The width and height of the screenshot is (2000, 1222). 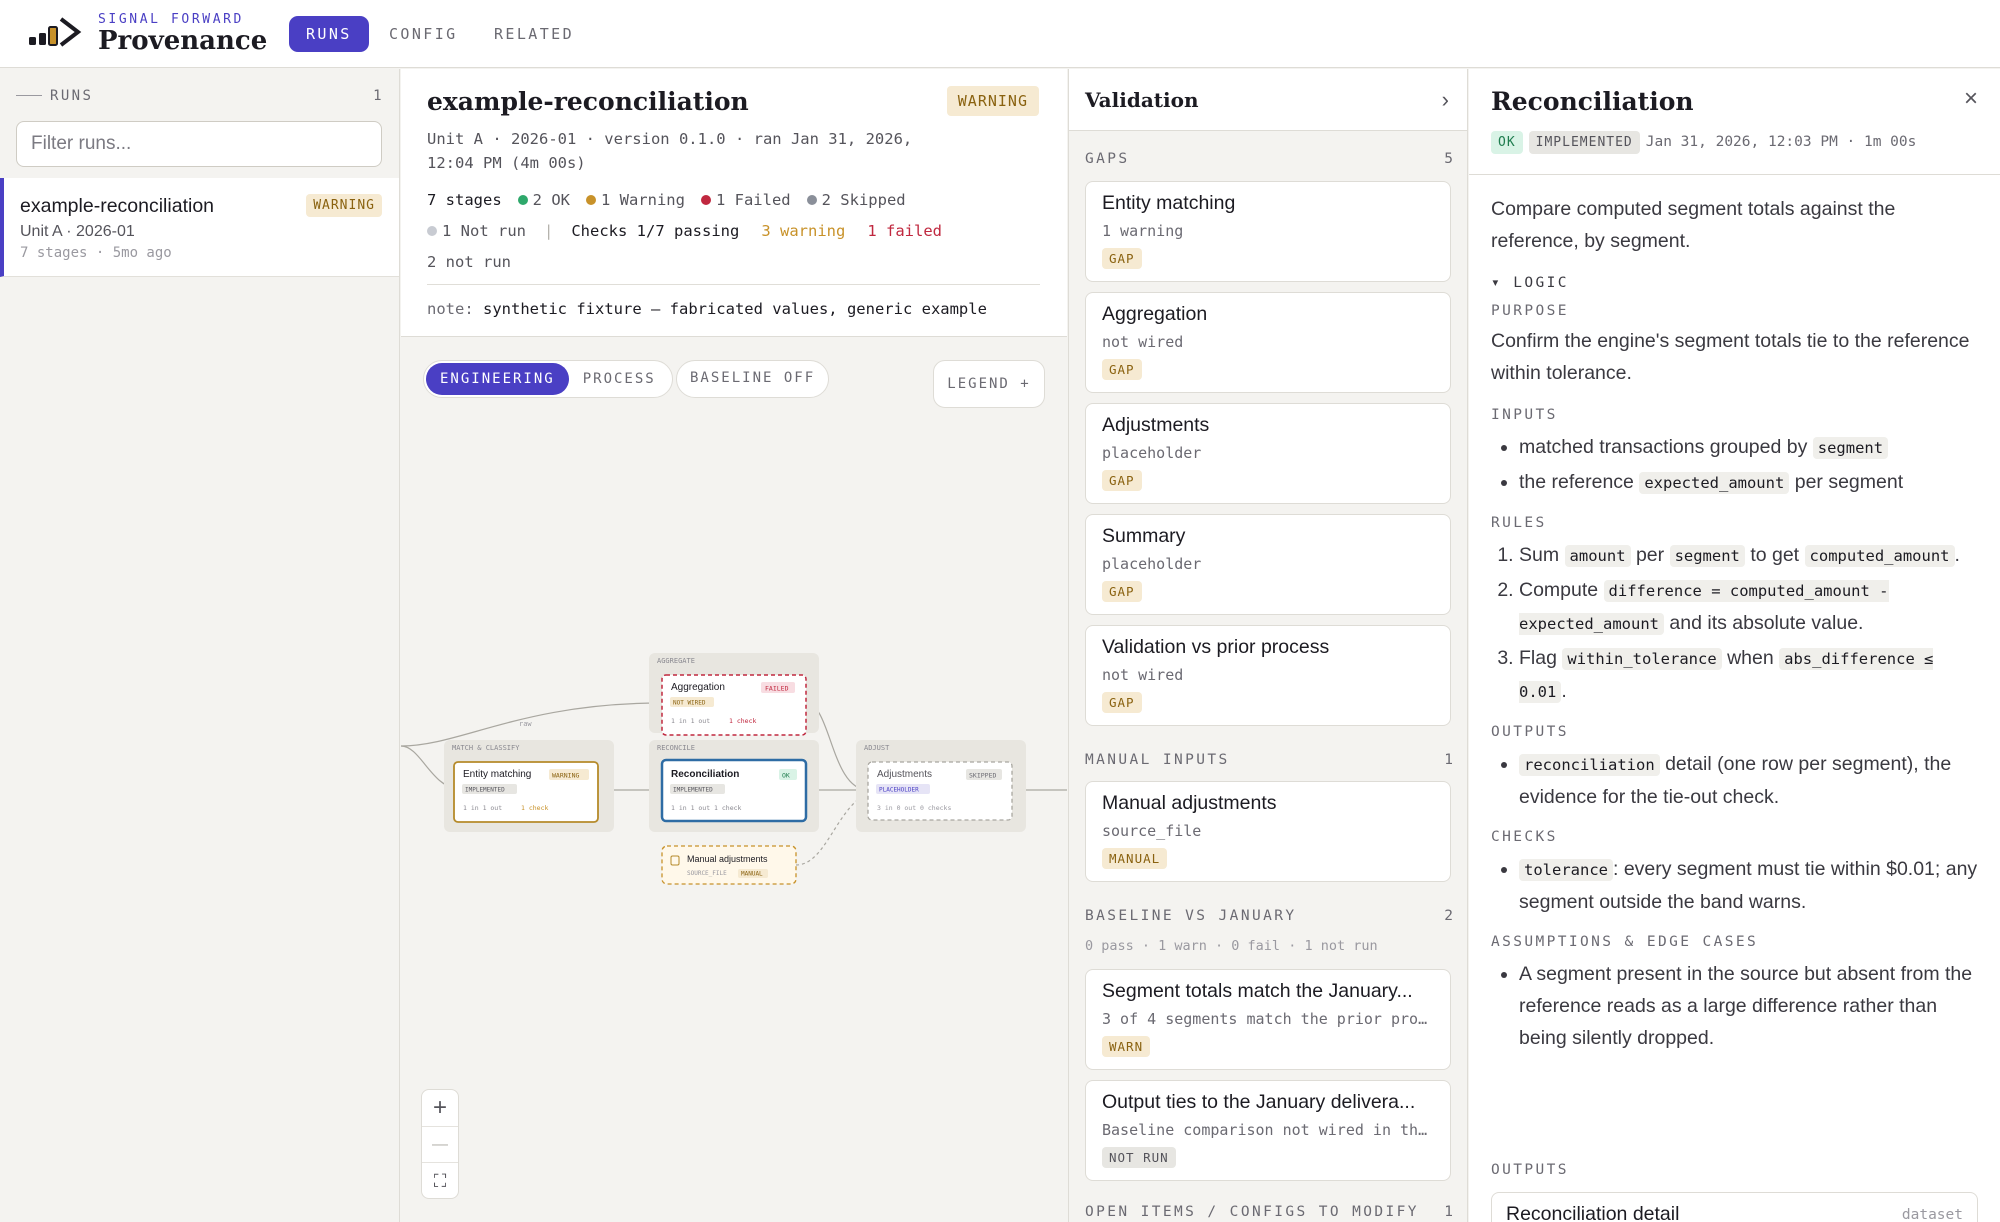 I want to click on node-manual-title: Manual adjustments, so click(x=727, y=859).